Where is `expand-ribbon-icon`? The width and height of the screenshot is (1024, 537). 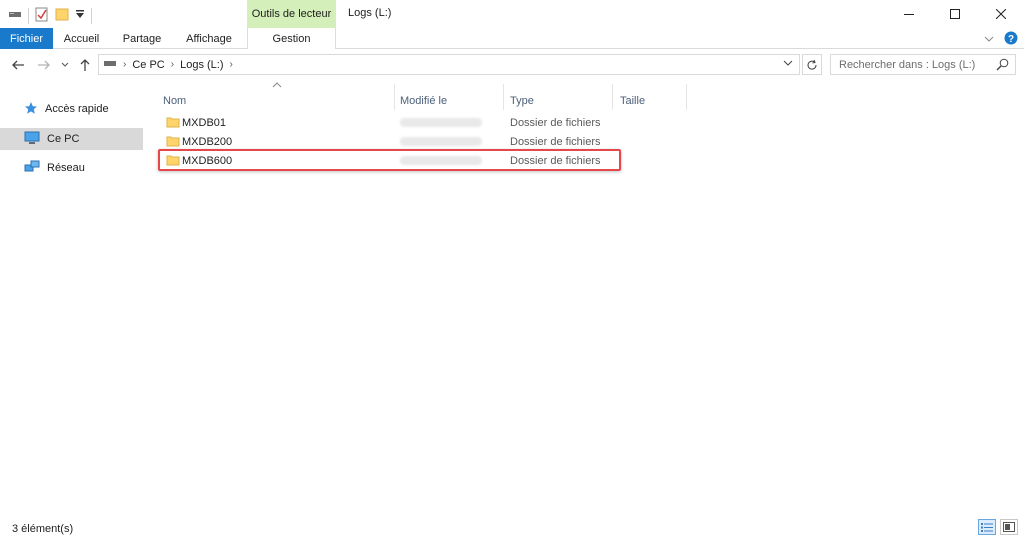
expand-ribbon-icon is located at coordinates (989, 40).